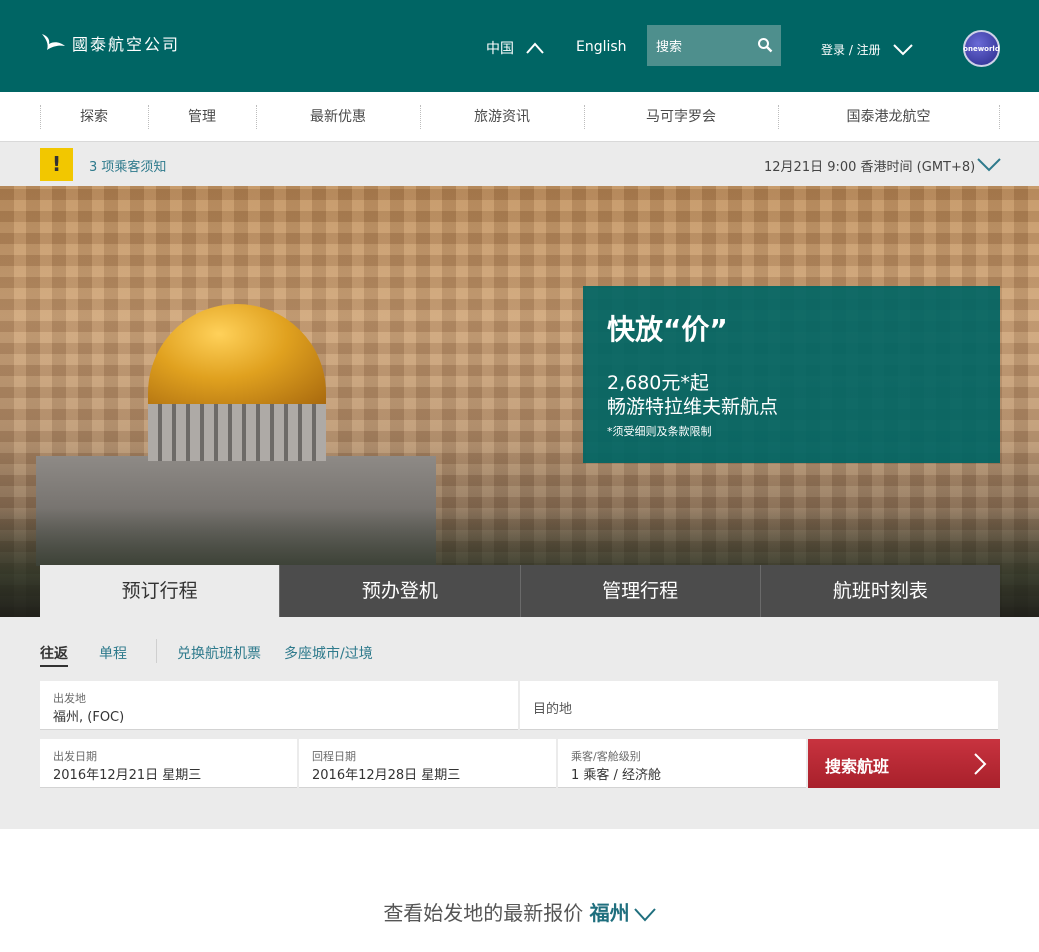  Describe the element at coordinates (53, 42) in the screenshot. I see `brushwing-icon` at that location.